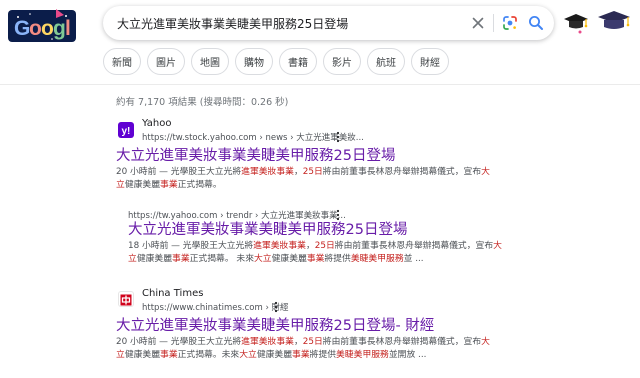  I want to click on result-site-name: China Times, so click(172, 293).